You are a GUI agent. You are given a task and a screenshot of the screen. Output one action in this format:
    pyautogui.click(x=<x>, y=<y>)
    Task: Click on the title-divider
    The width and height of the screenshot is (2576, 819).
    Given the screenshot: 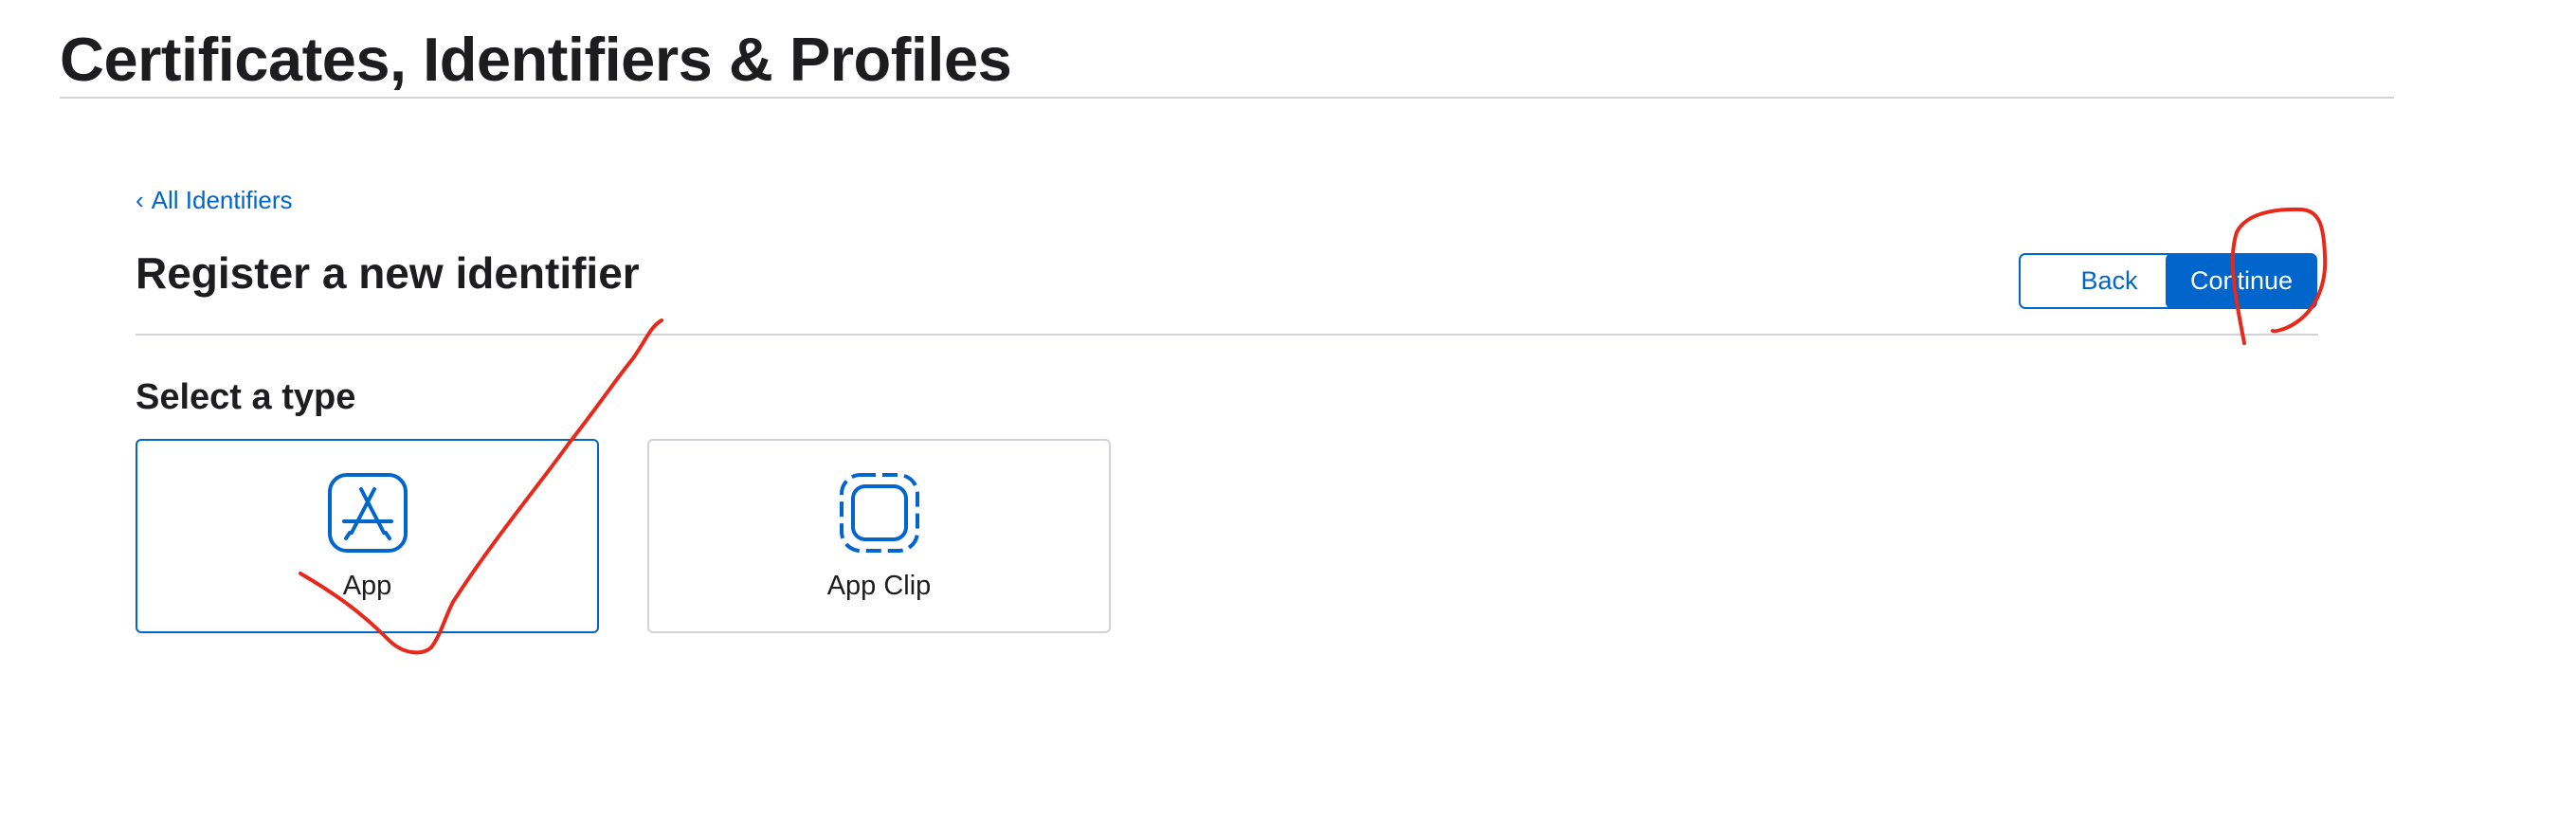 What is the action you would take?
    pyautogui.click(x=1227, y=98)
    